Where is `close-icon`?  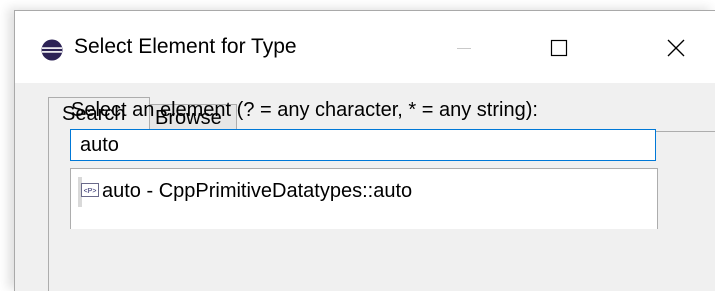
close-icon is located at coordinates (676, 48).